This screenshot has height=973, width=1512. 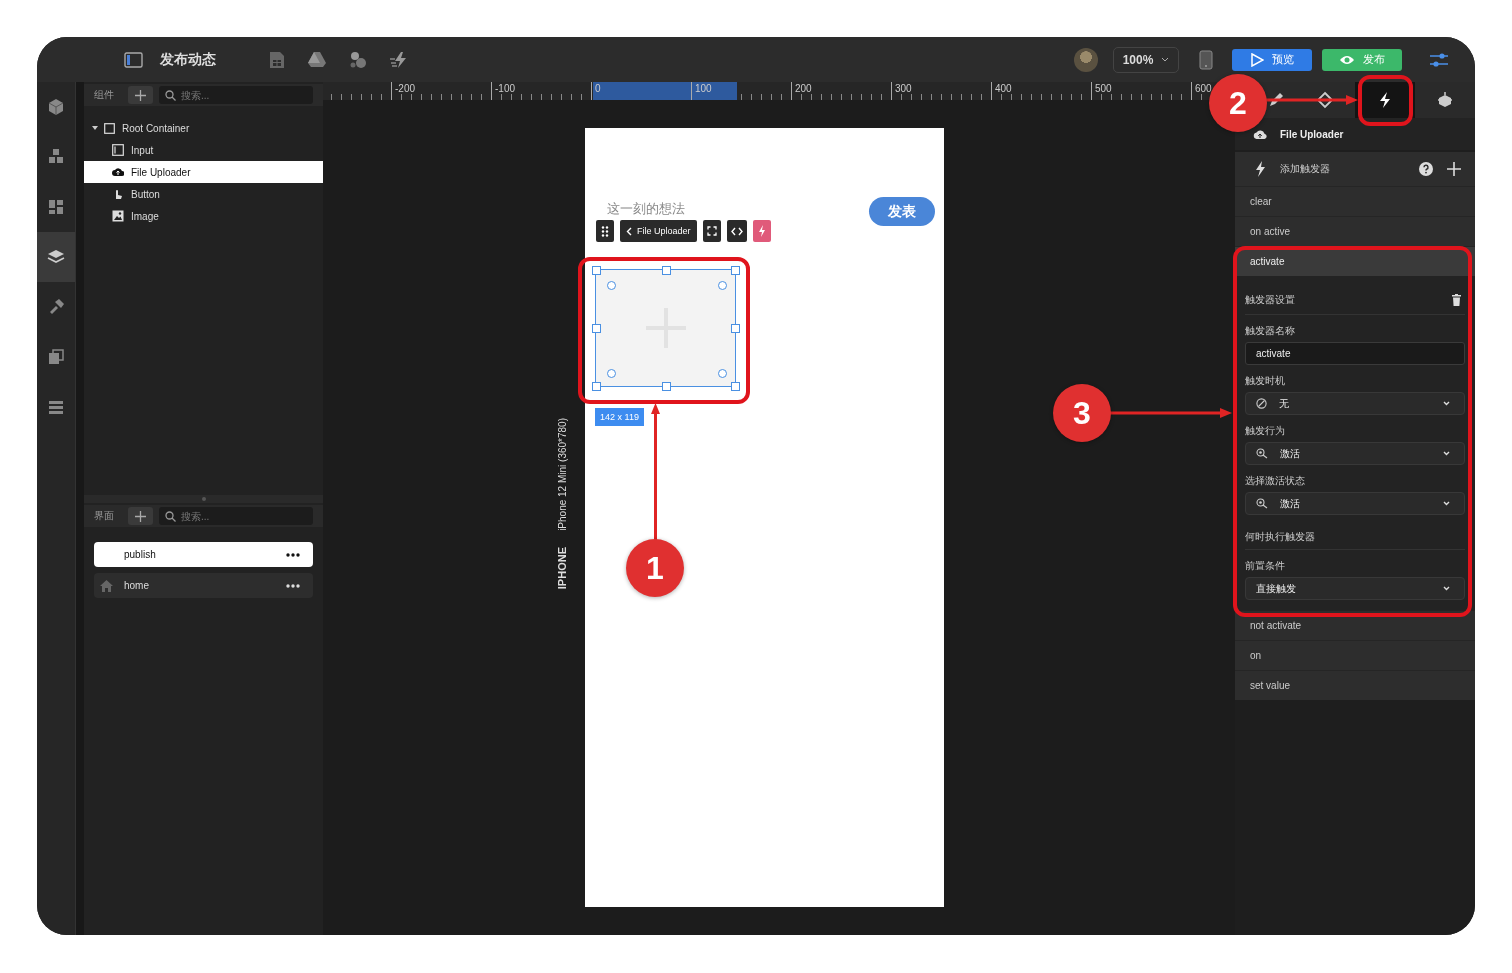 I want to click on circles-icon, so click(x=358, y=59).